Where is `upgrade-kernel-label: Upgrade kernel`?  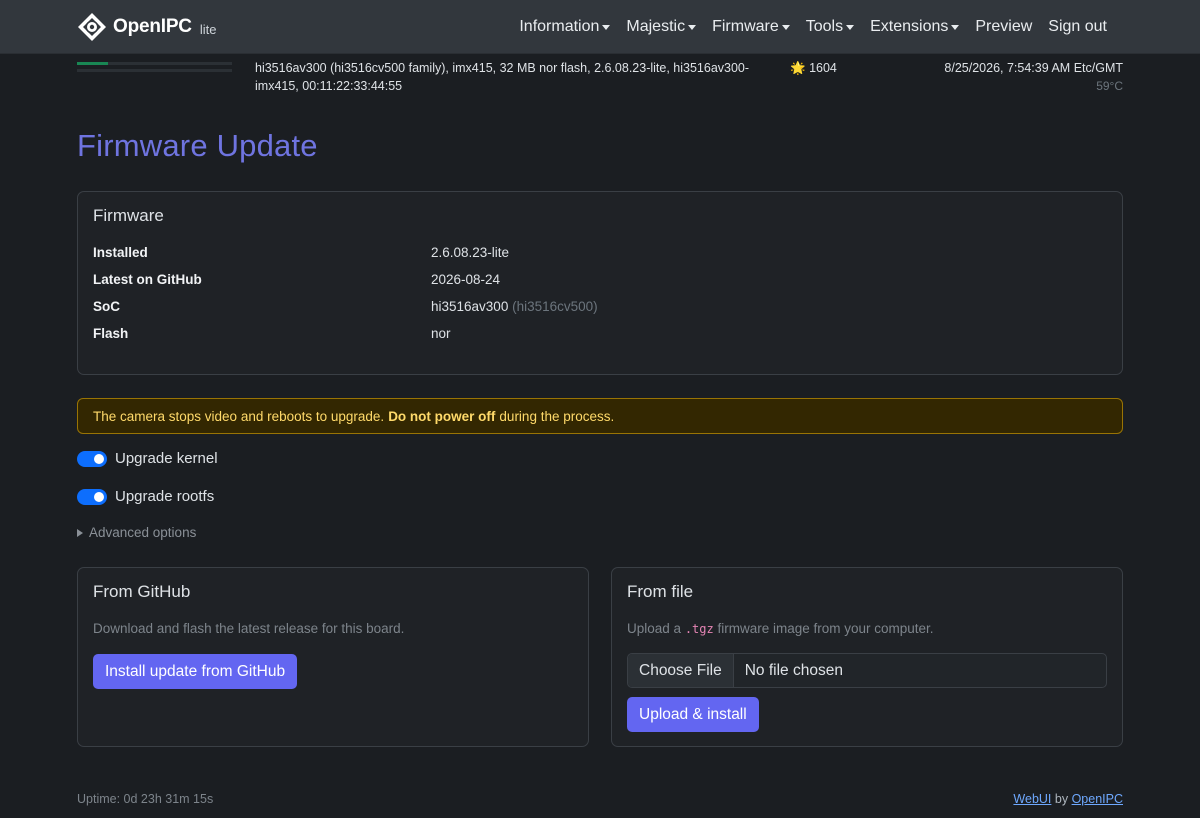
upgrade-kernel-label: Upgrade kernel is located at coordinates (166, 458).